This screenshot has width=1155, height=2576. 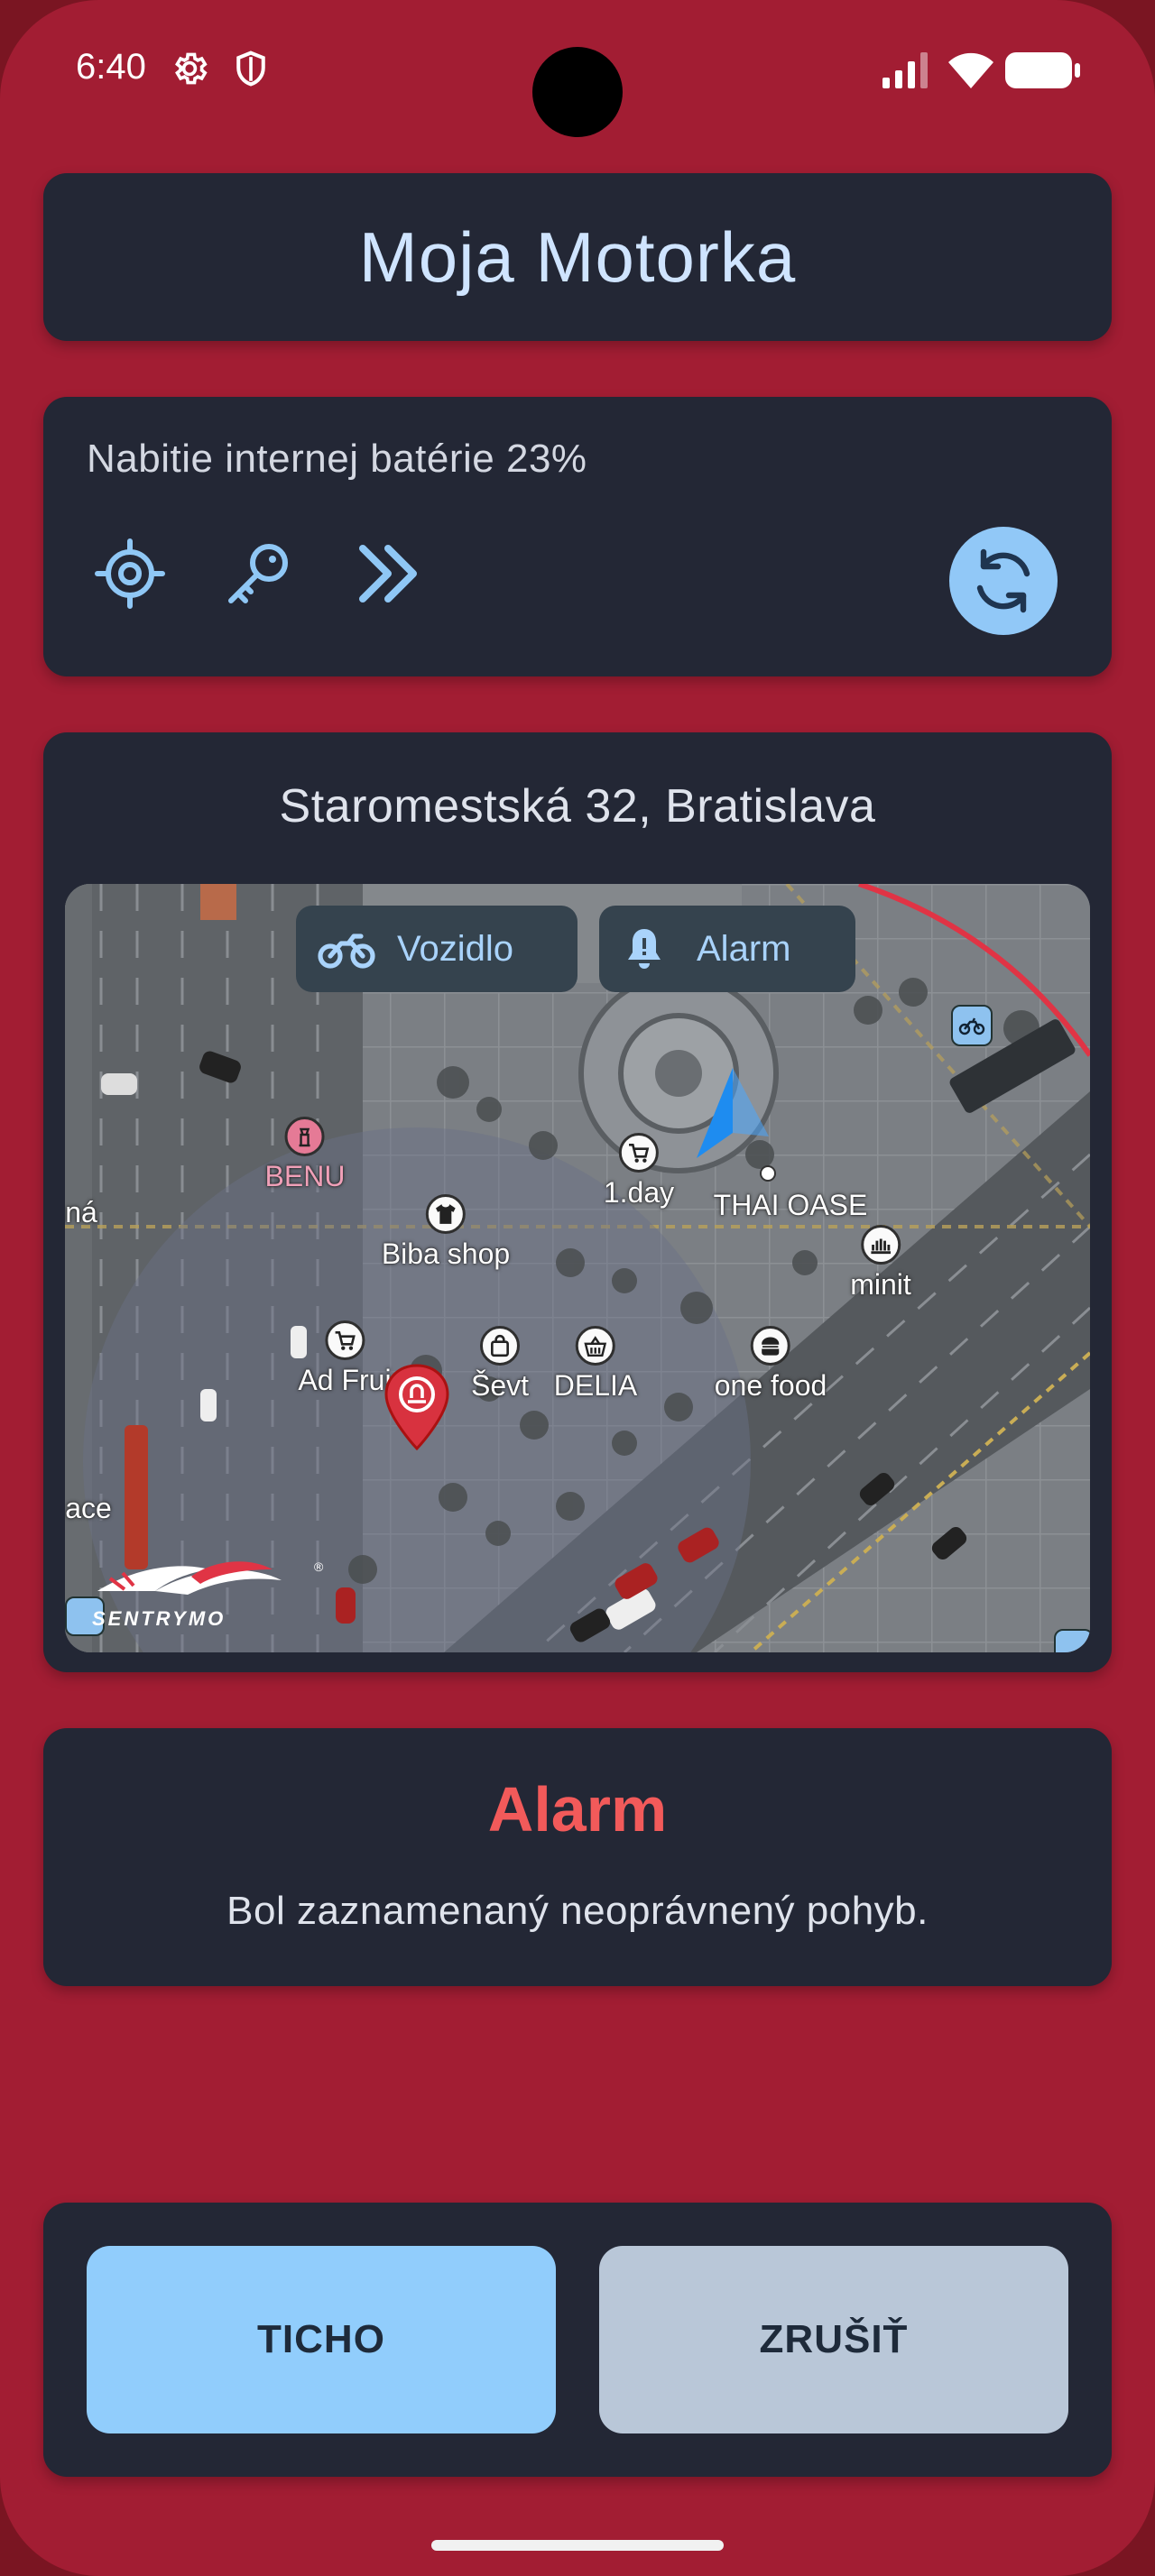 I want to click on map-poi: 1.day, so click(x=639, y=1172).